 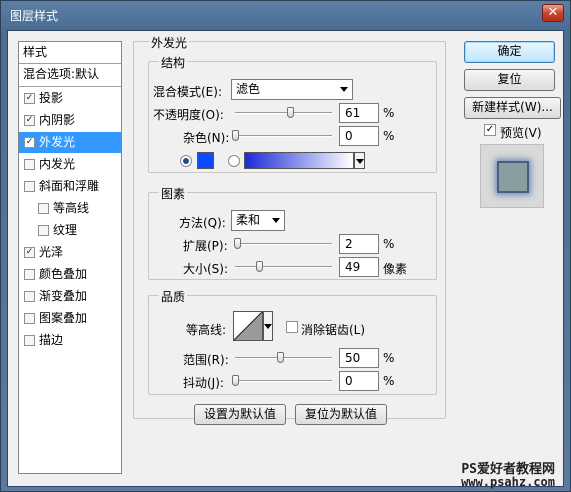 I want to click on window-title: 图层样式, so click(x=34, y=16).